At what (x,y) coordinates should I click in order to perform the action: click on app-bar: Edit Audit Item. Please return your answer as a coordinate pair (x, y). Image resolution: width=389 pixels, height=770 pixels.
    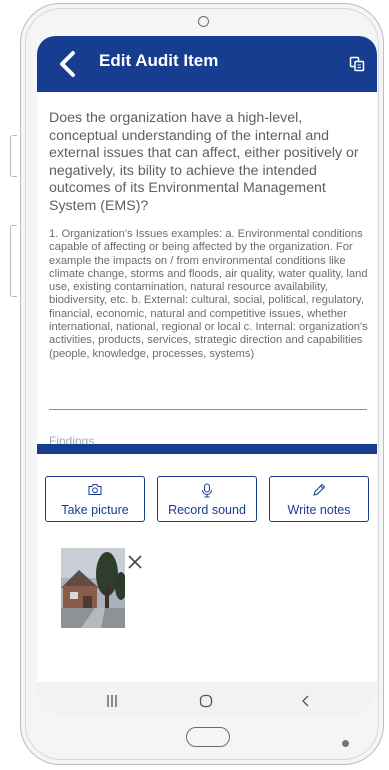
    Looking at the image, I should click on (207, 64).